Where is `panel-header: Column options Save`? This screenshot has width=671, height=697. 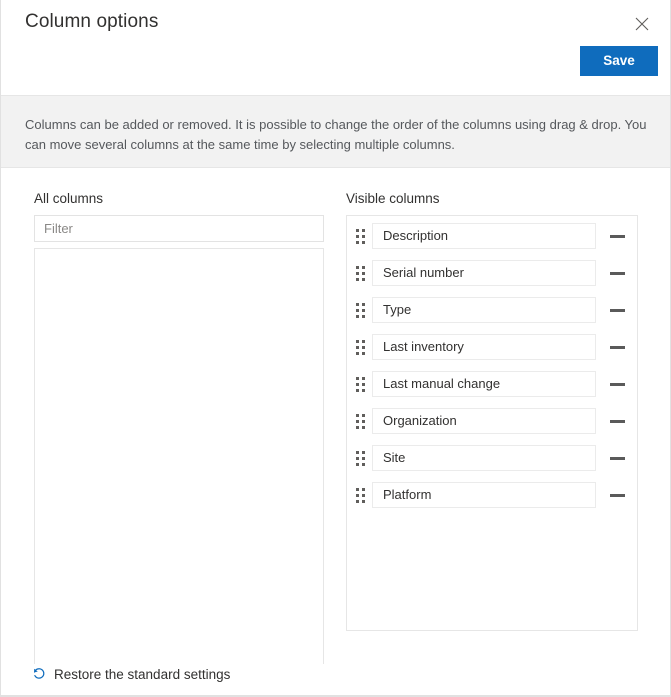 panel-header: Column options Save is located at coordinates (335, 47).